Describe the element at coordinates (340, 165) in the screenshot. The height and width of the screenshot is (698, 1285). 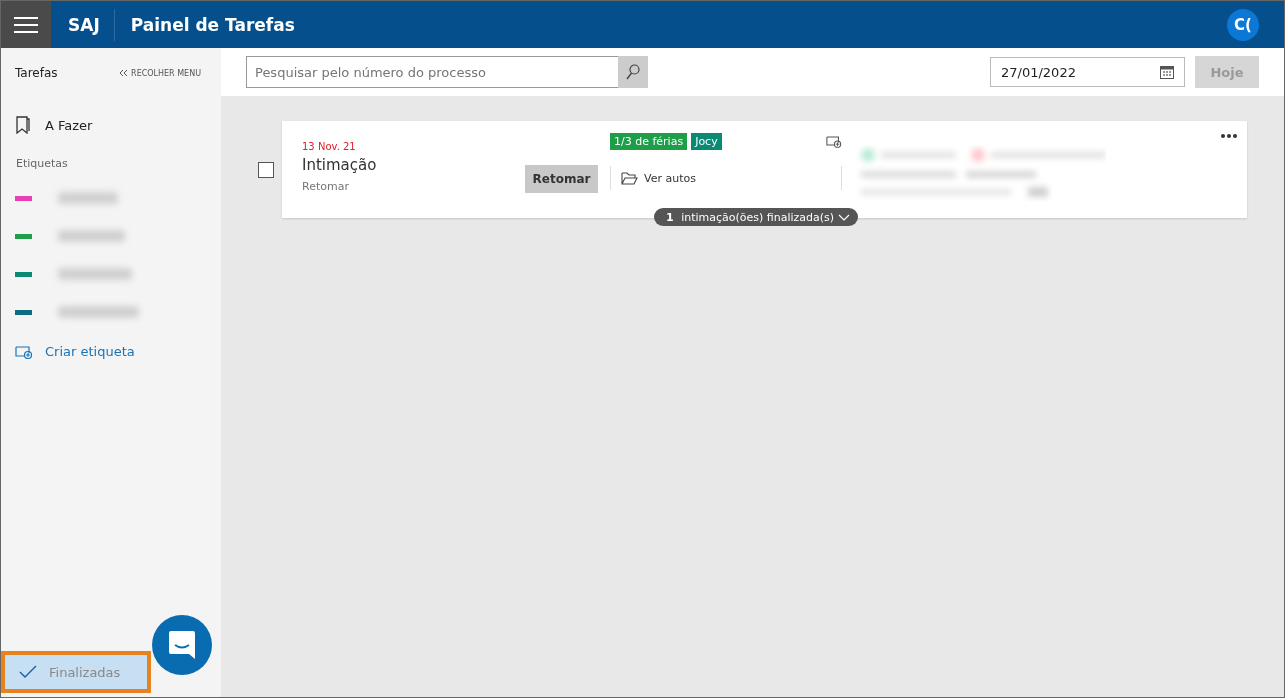
I see `task-title: Intimação` at that location.